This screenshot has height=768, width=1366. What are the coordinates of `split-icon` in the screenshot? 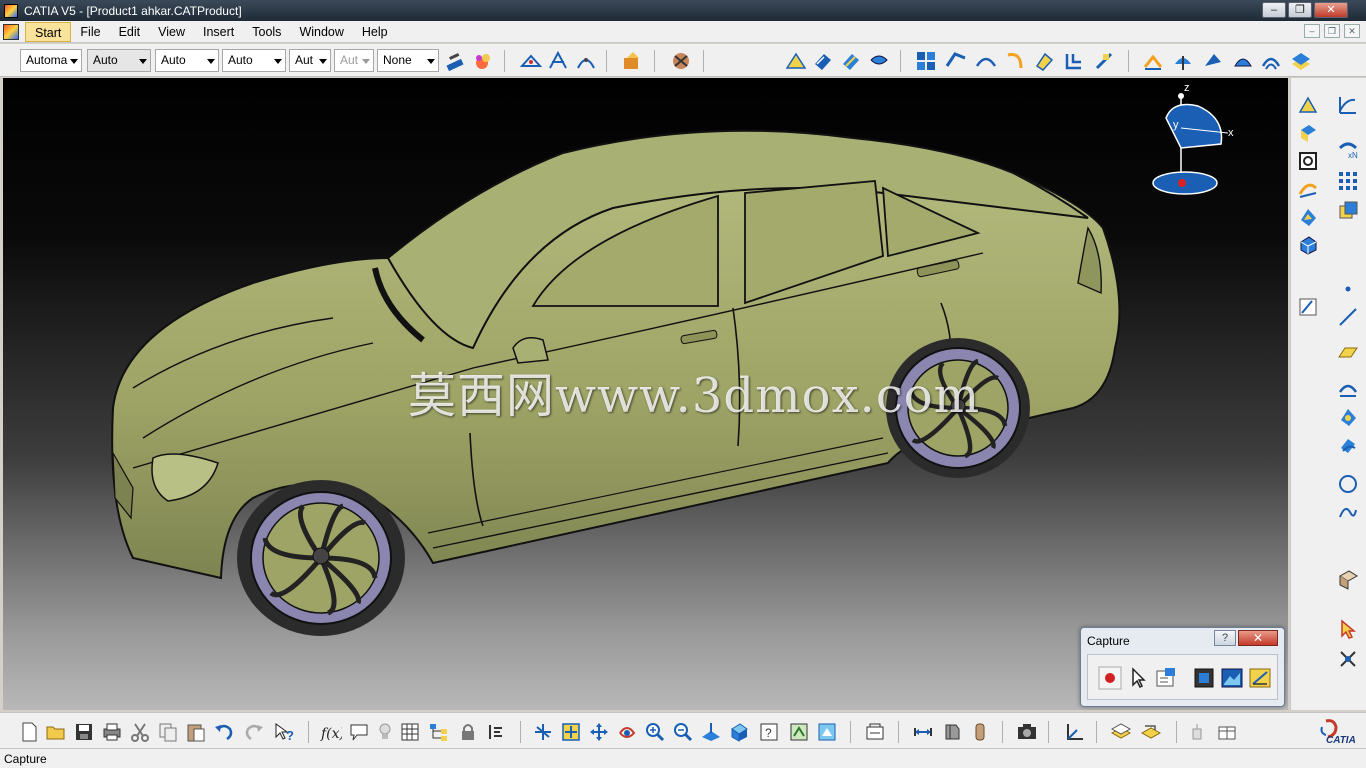 It's located at (1074, 61).